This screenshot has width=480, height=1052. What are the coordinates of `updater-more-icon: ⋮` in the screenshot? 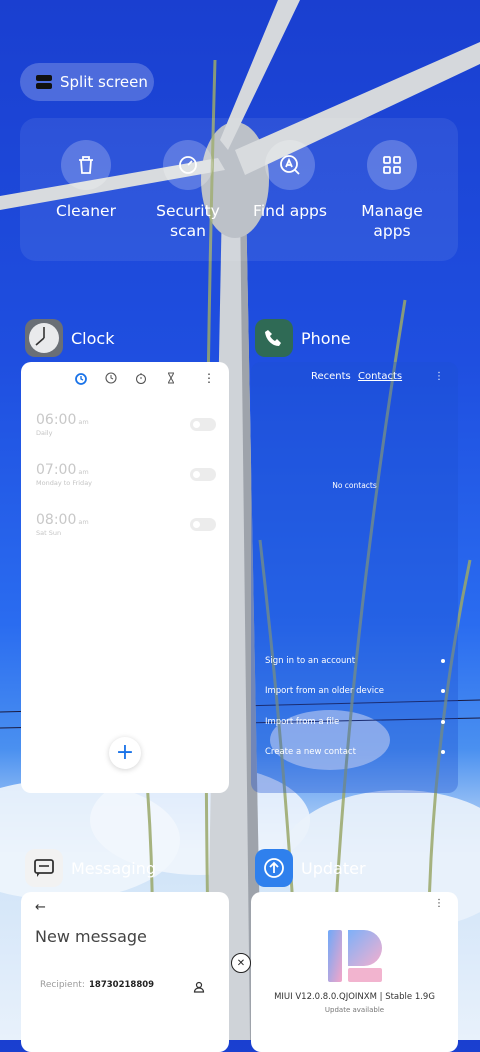 It's located at (439, 903).